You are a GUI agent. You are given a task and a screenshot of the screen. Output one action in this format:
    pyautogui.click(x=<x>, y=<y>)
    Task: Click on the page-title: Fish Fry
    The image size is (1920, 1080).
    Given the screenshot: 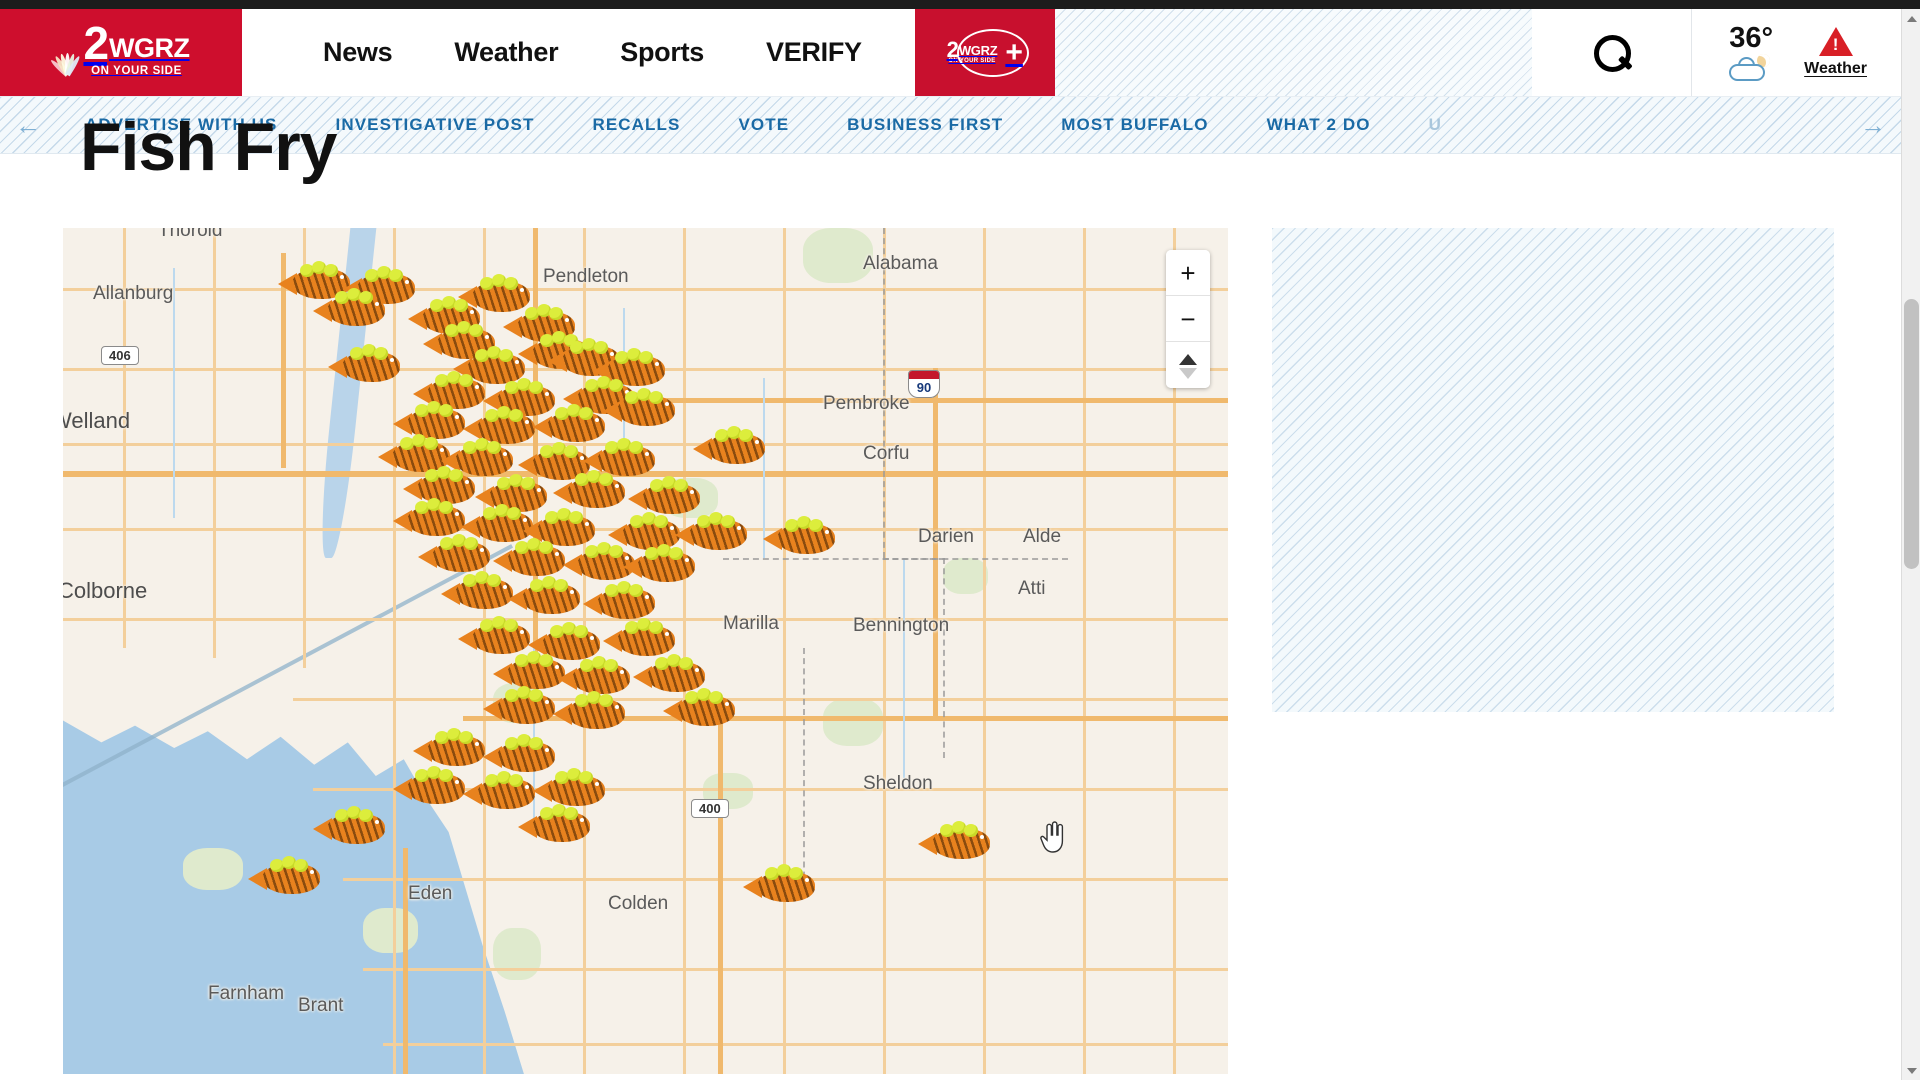 What is the action you would take?
    pyautogui.click(x=208, y=147)
    